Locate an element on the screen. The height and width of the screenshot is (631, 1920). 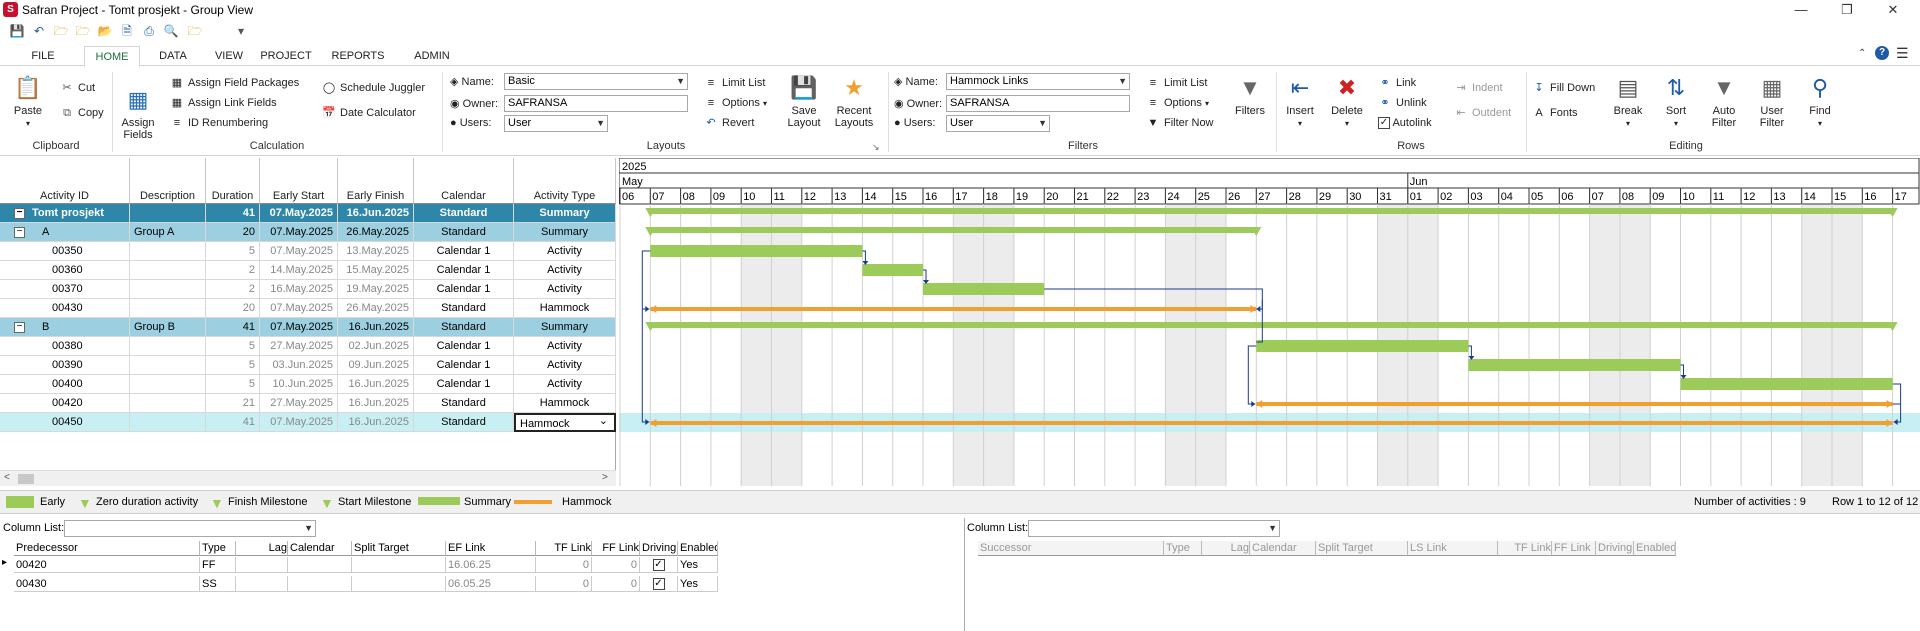
column-header-activity-type: Activity Type is located at coordinates (565, 181).